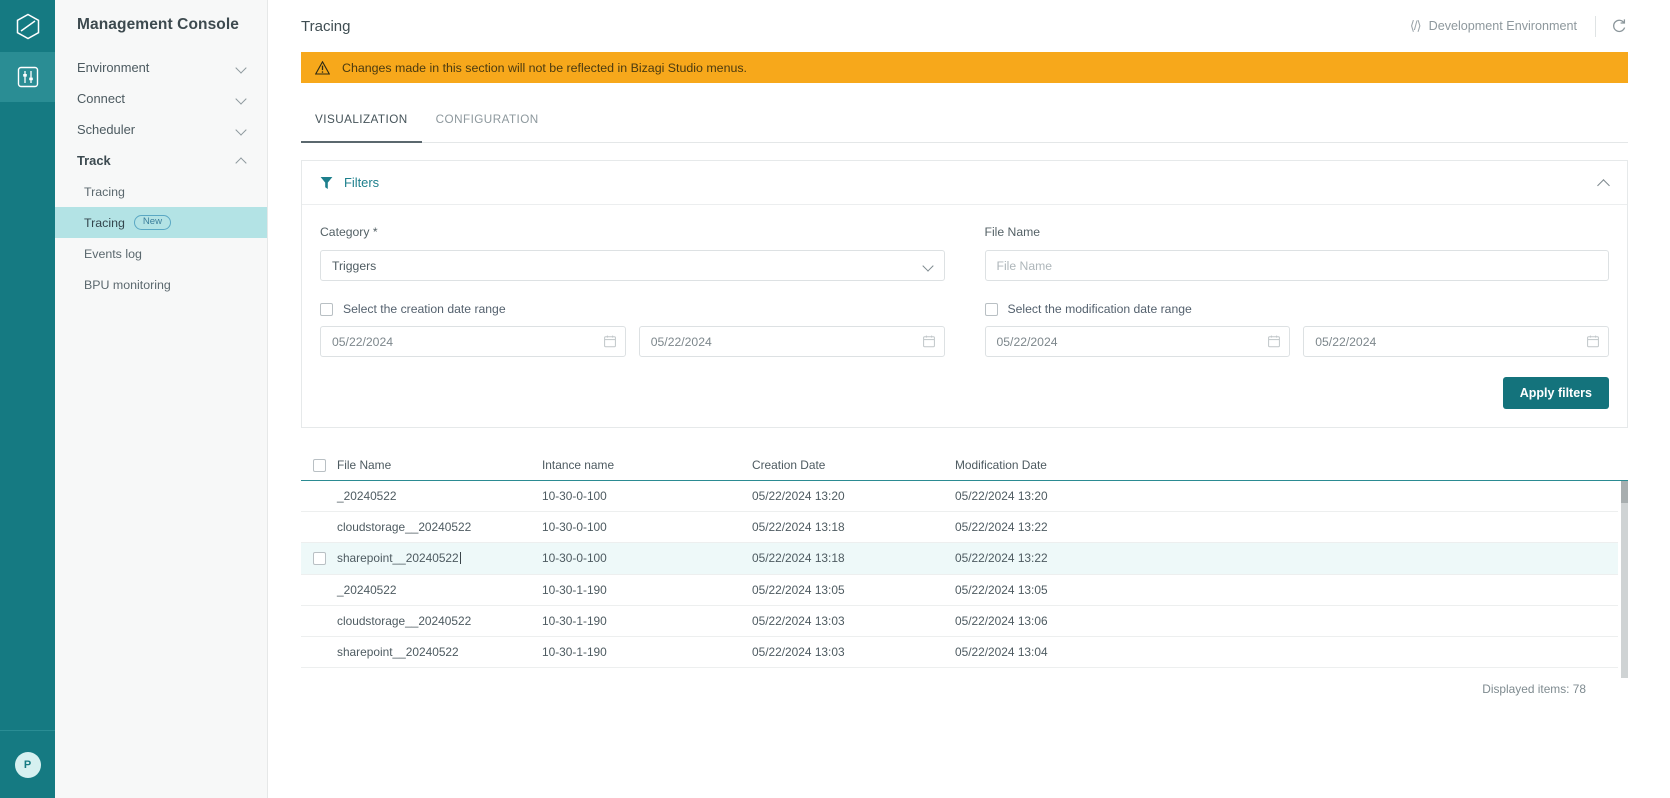 This screenshot has height=798, width=1670. Describe the element at coordinates (632, 309) in the screenshot. I see `creation-range-checkbox-row: Select the creation date range` at that location.